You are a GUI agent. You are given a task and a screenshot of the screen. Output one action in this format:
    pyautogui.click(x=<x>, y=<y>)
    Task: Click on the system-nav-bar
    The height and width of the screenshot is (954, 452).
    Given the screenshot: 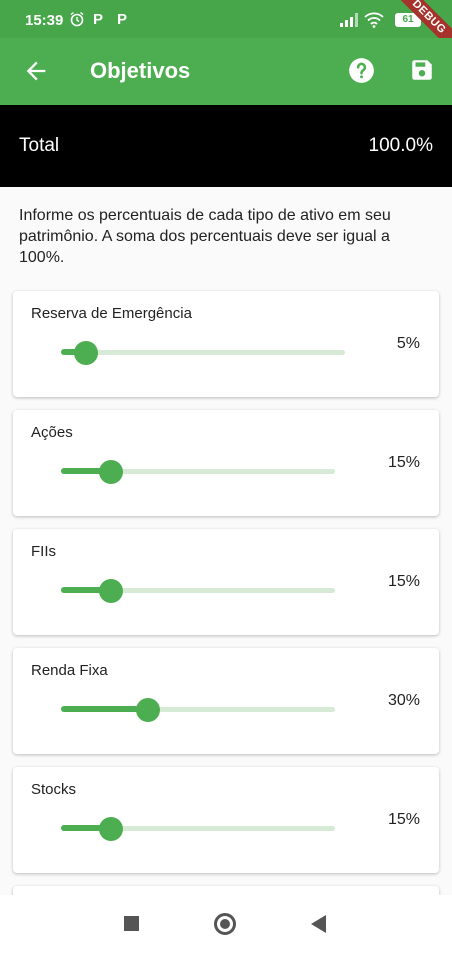 What is the action you would take?
    pyautogui.click(x=226, y=924)
    